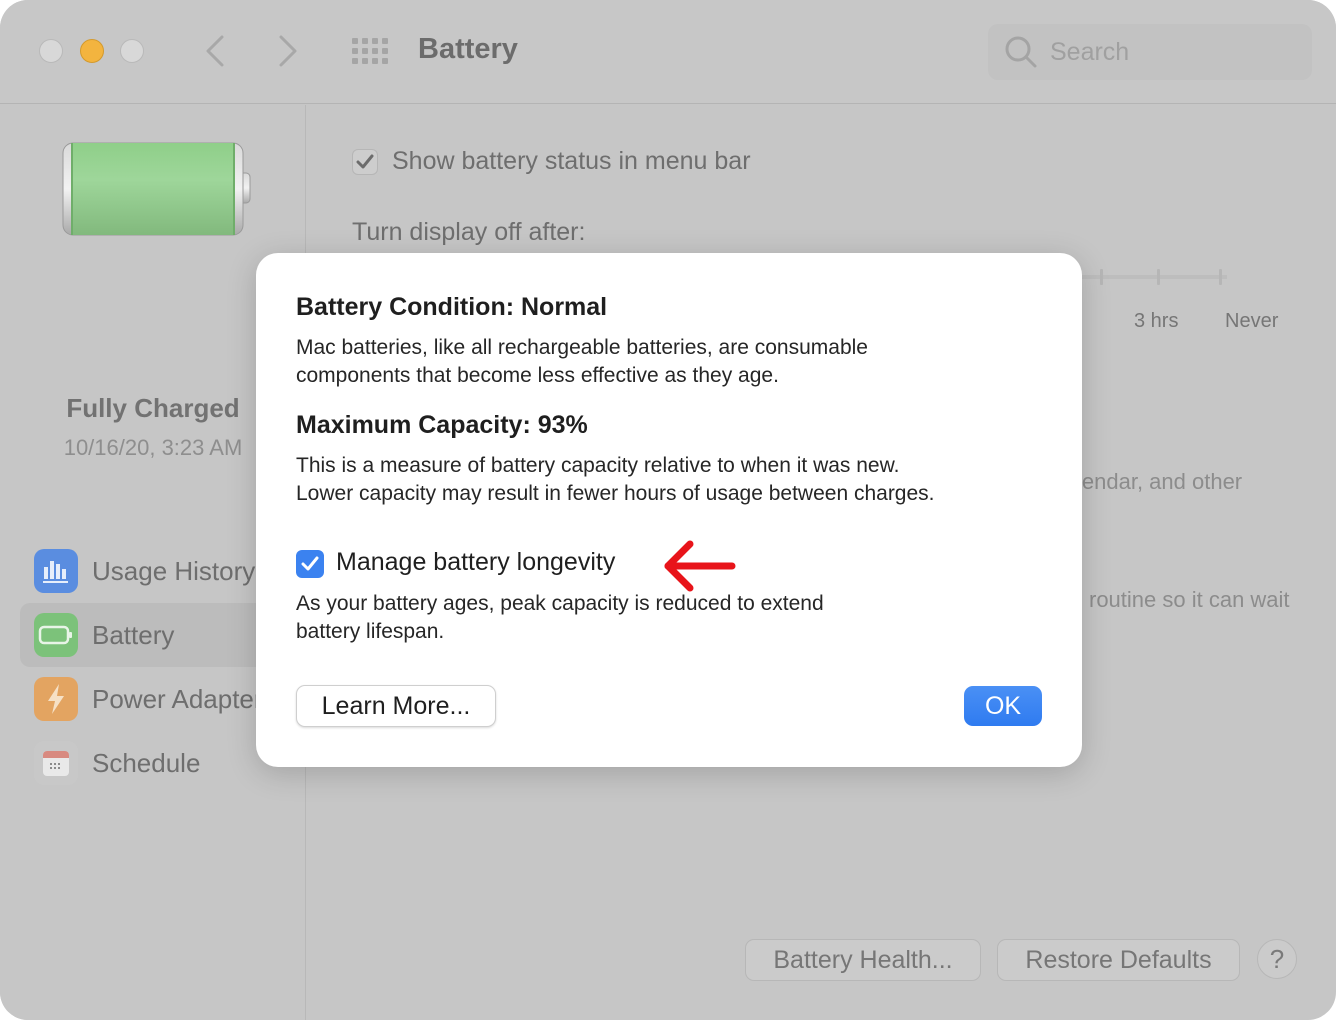 This screenshot has width=1336, height=1020. What do you see at coordinates (571, 161) in the screenshot?
I see `show-battery-status-label: Show battery status in menu bar` at bounding box center [571, 161].